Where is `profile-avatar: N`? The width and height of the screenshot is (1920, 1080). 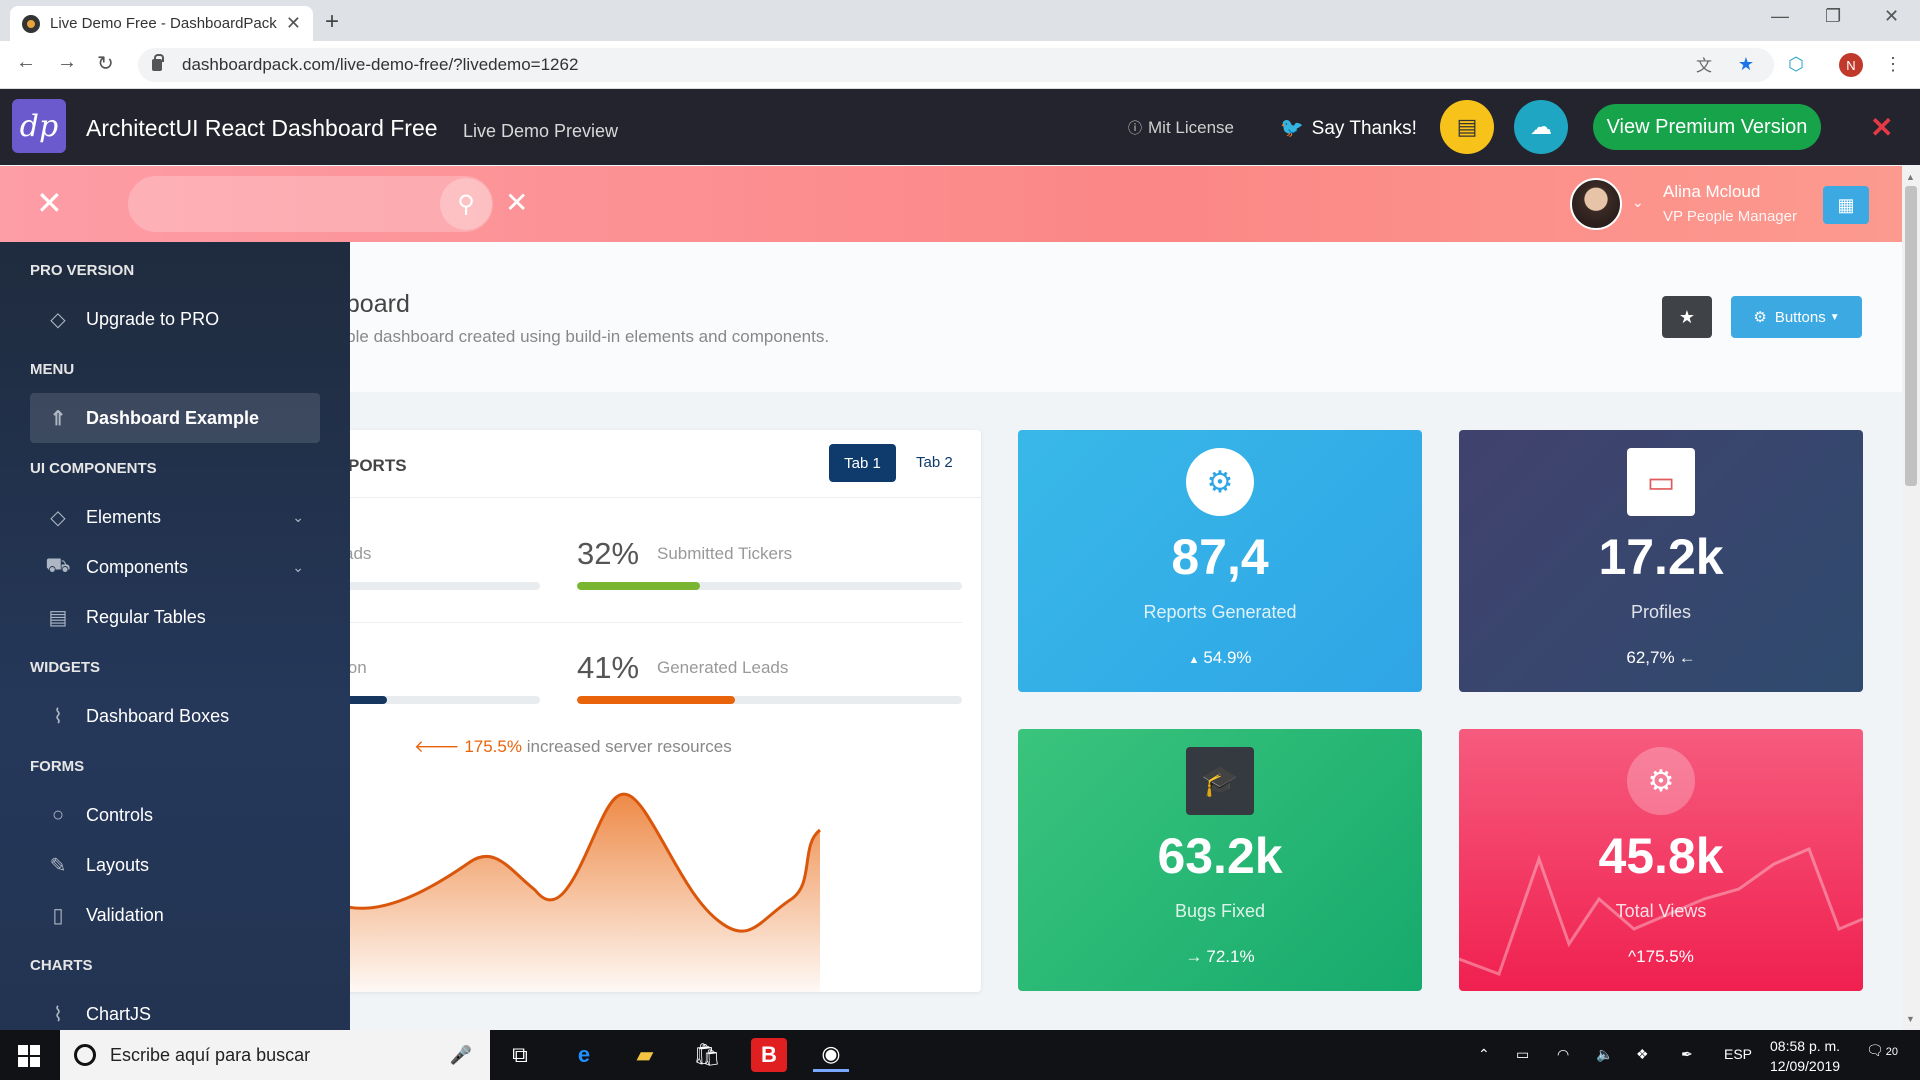
profile-avatar: N is located at coordinates (1851, 65).